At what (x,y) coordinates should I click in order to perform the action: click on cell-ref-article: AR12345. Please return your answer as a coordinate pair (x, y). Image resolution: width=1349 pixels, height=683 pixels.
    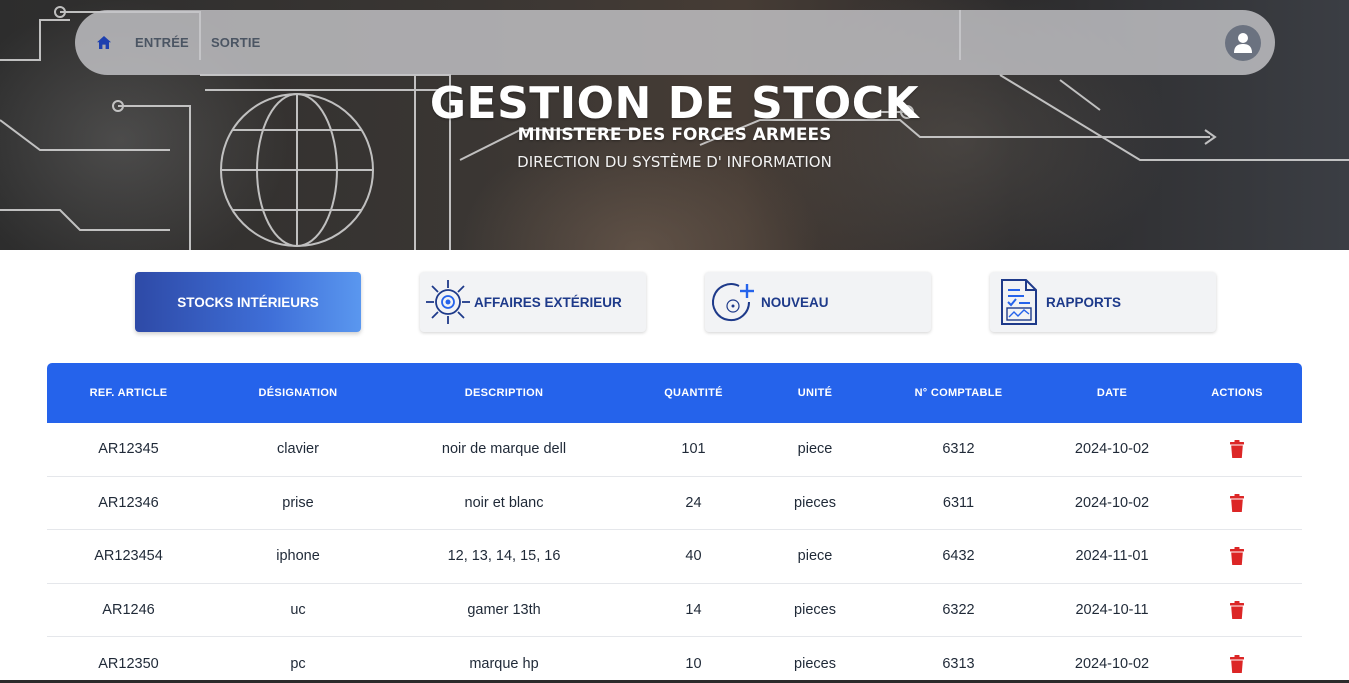
    Looking at the image, I should click on (128, 449).